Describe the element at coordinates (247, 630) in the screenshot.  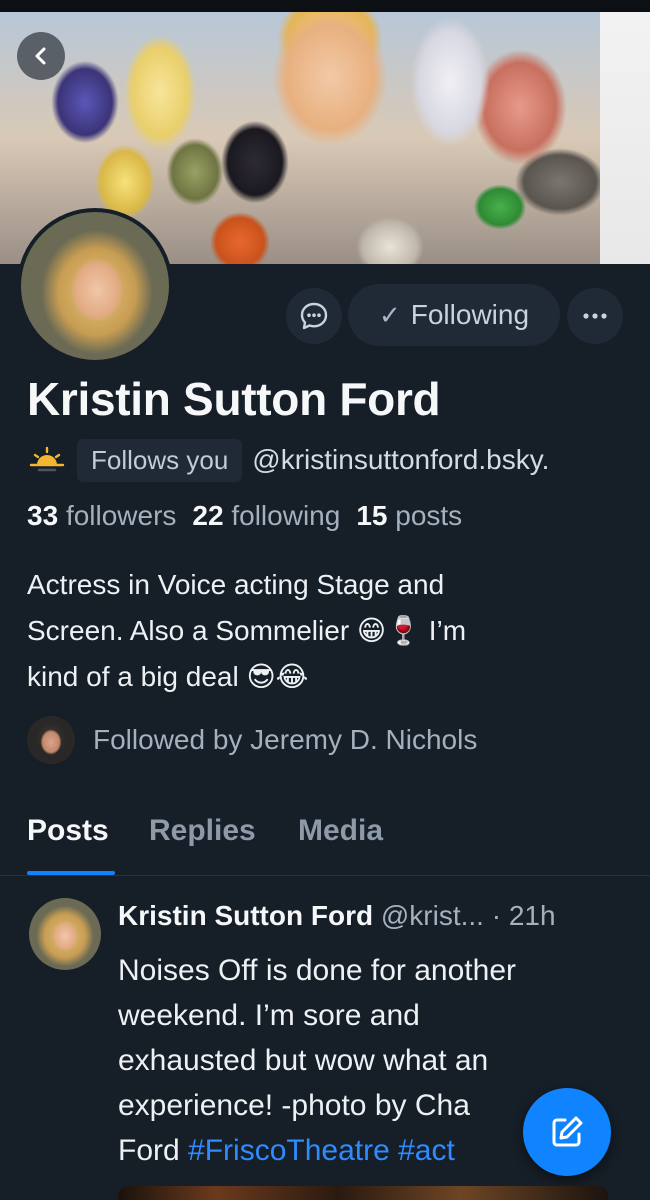
I see `bio-line: Screen. Also a Sommelier 😁🍷 I’m` at that location.